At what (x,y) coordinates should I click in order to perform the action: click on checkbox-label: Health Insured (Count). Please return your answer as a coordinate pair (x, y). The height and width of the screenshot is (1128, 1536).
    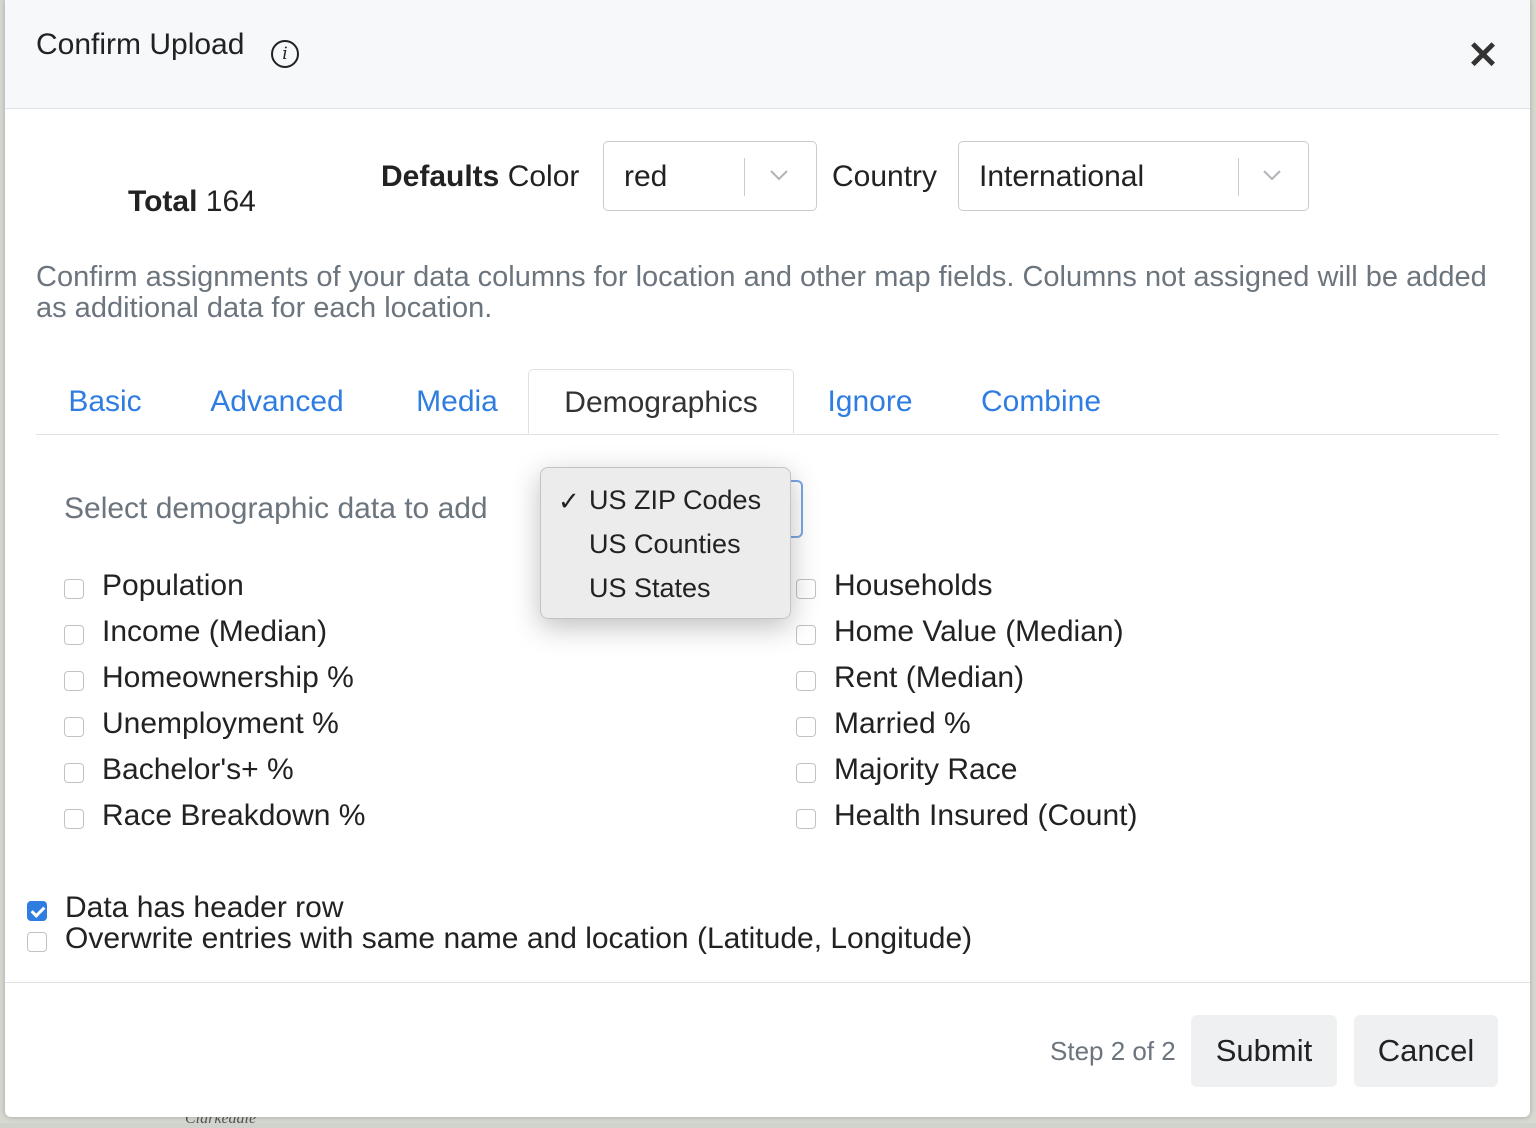
    Looking at the image, I should click on (986, 815).